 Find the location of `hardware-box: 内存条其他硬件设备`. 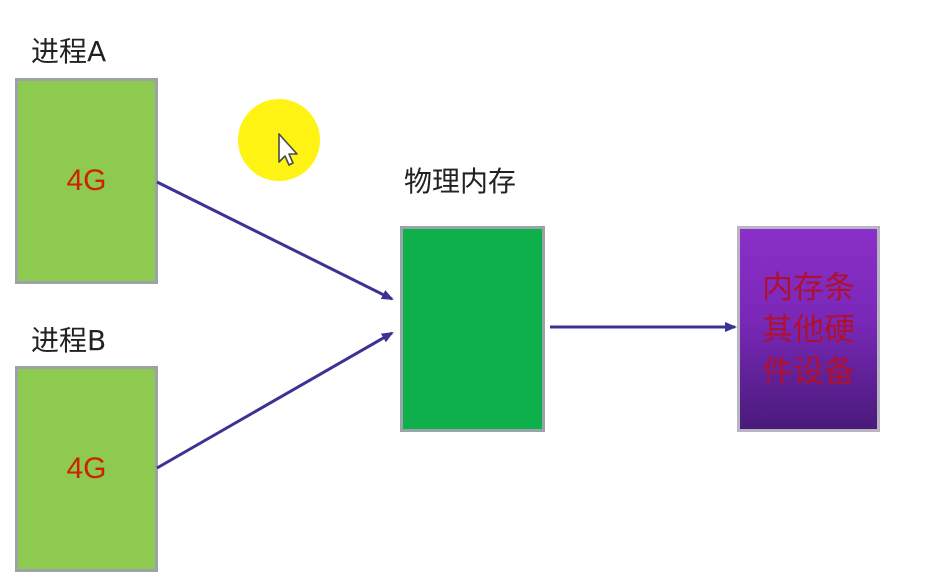

hardware-box: 内存条其他硬件设备 is located at coordinates (808, 329).